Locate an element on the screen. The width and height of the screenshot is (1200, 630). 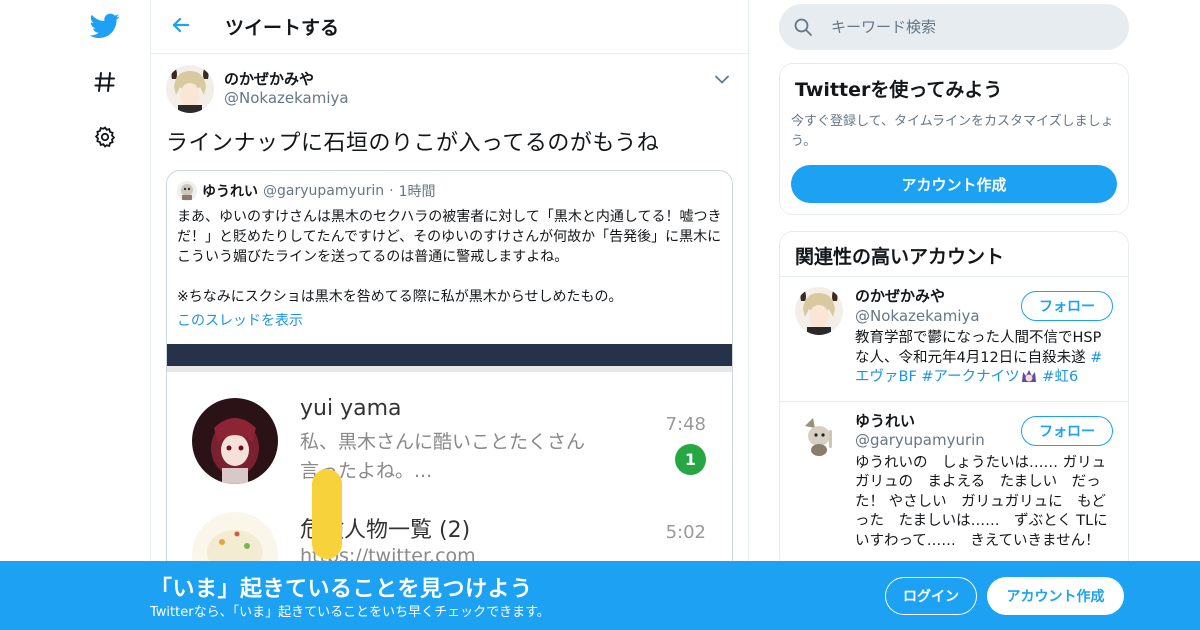
search-icon is located at coordinates (803, 27).